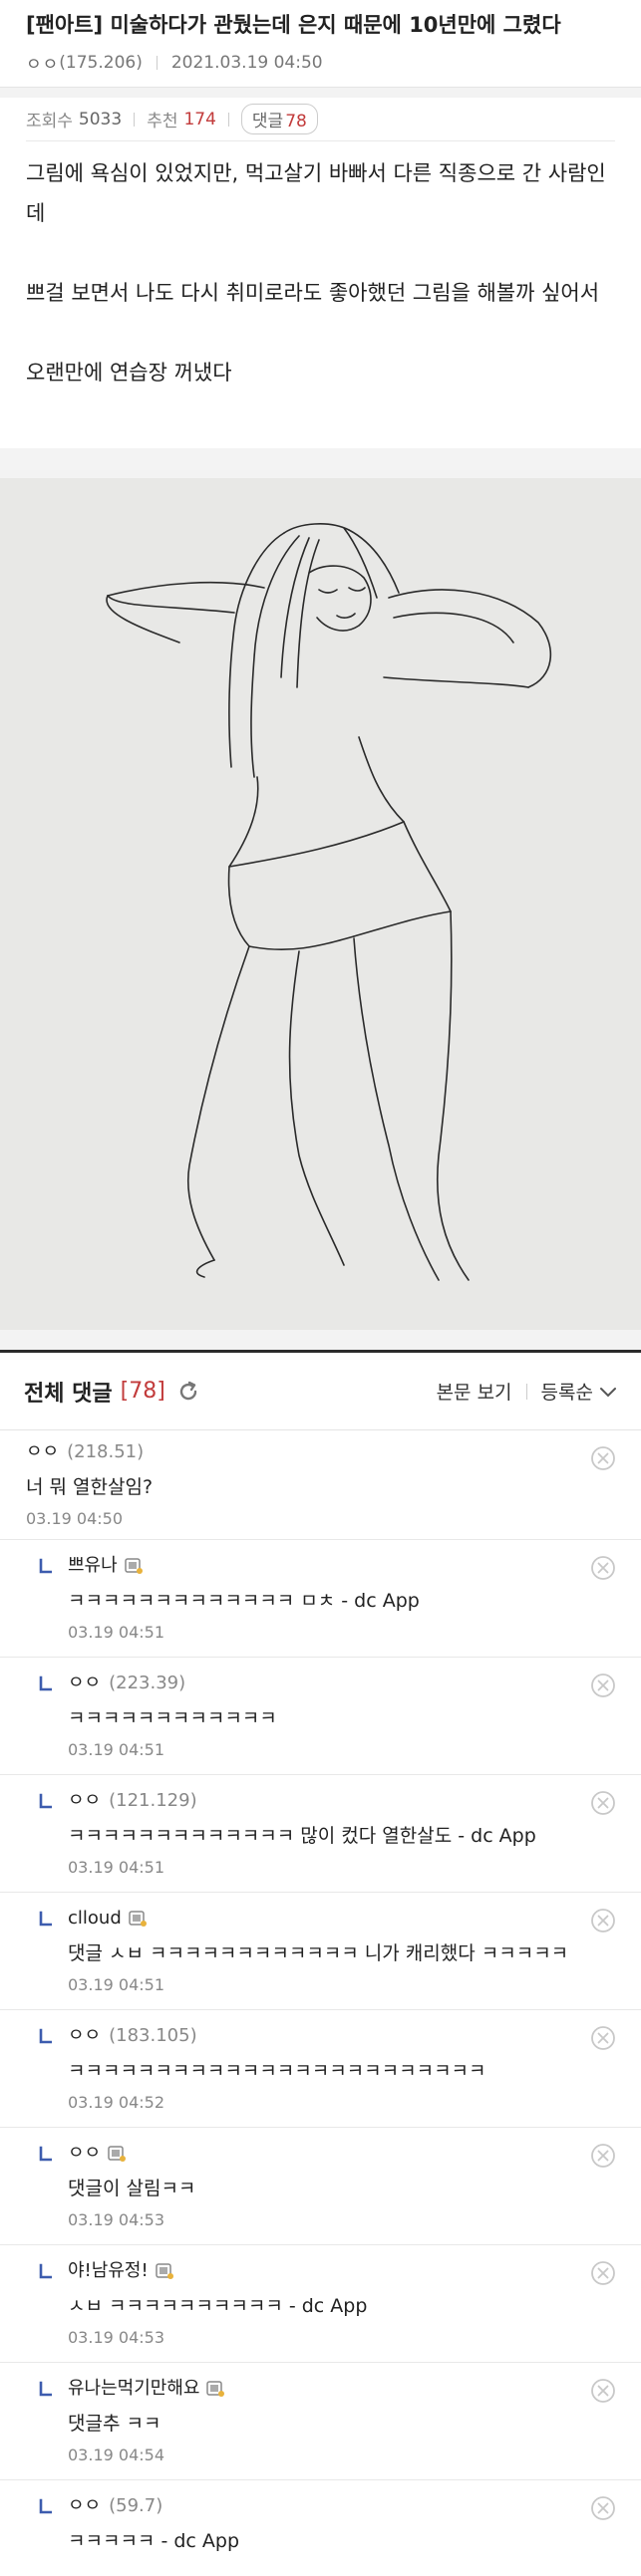  I want to click on comment-body: ㅋㅋㅋㅋㅋㅋㅋㅋㅋㅋㅋㅋㅋㅋㅋㅋㅋㅋㅋㅋㅋㅋㅋㅋ, so click(277, 2071).